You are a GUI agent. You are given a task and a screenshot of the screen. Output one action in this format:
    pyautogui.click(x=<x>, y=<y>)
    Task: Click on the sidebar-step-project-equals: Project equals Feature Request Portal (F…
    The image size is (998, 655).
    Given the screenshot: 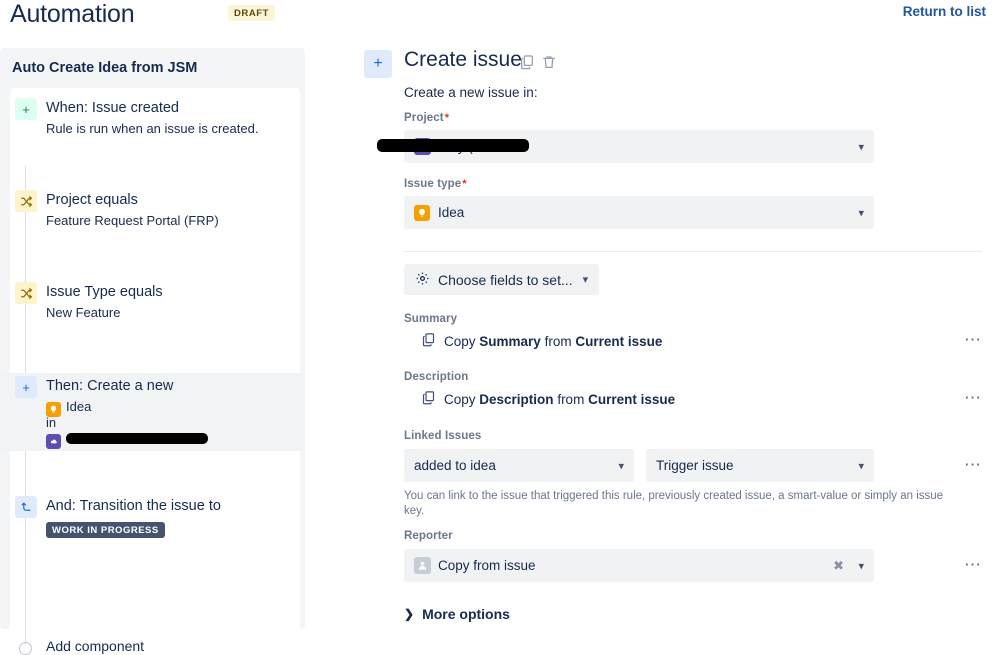 What is the action you would take?
    pyautogui.click(x=152, y=216)
    